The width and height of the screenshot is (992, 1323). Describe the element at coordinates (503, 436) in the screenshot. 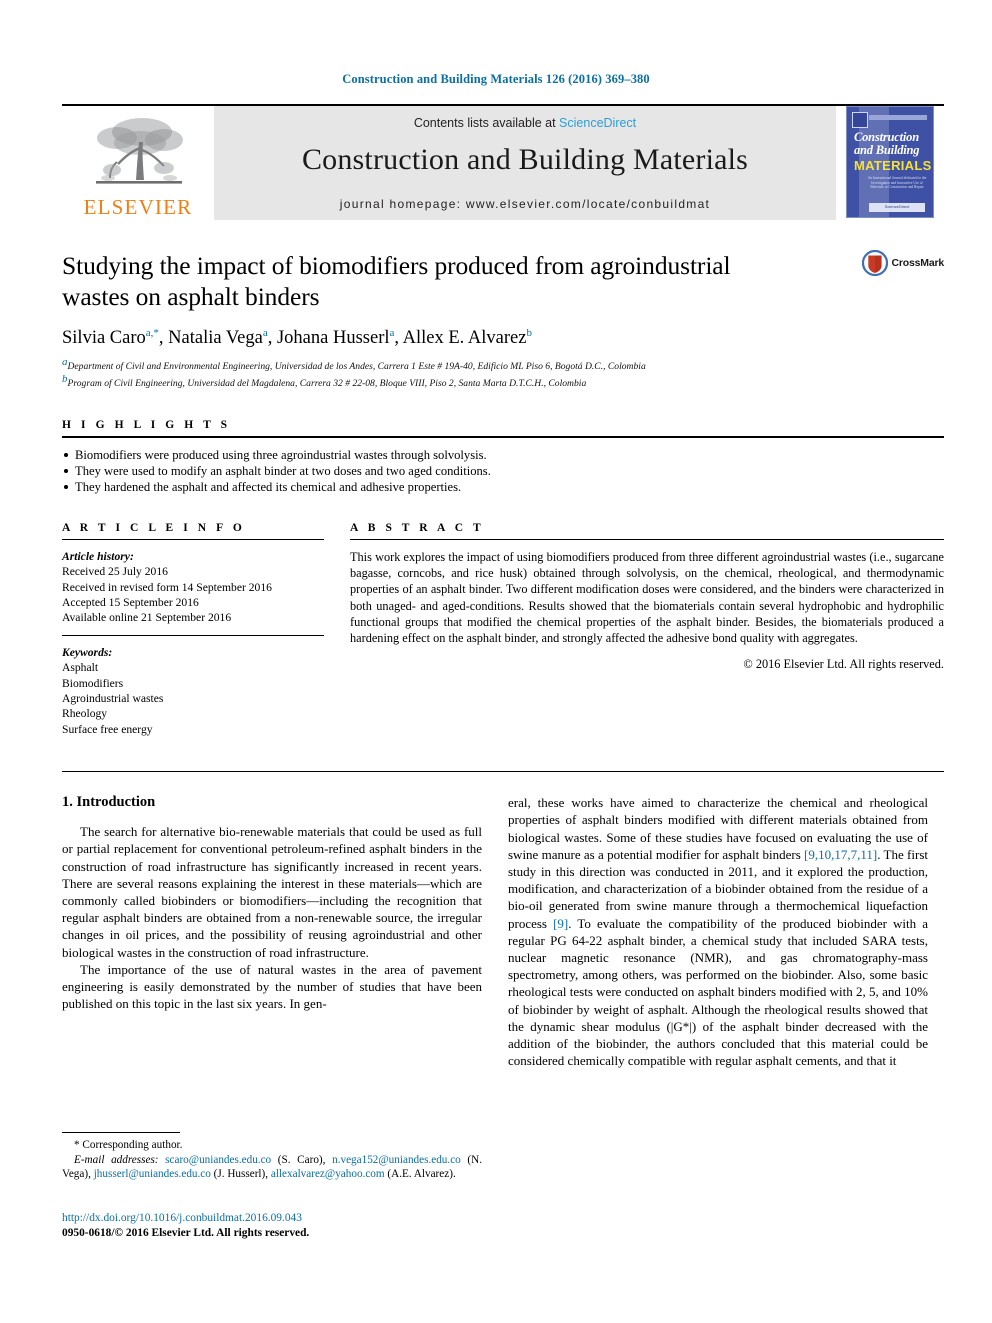

I see `highlights-rule` at that location.